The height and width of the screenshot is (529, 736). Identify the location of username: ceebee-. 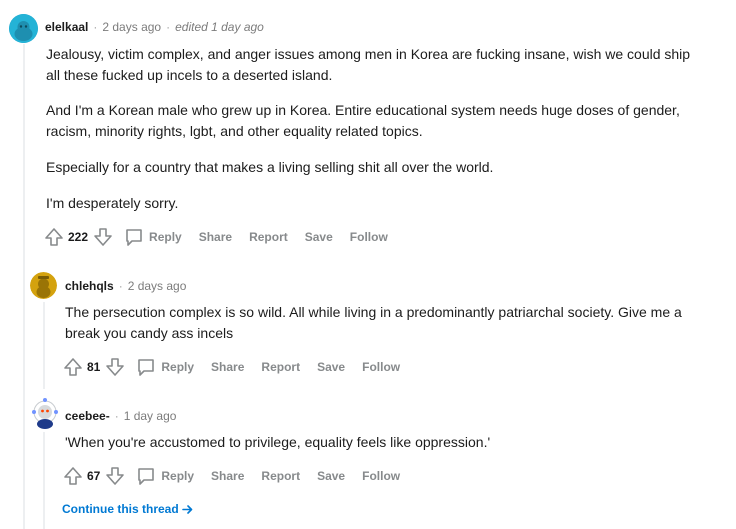
(87, 416).